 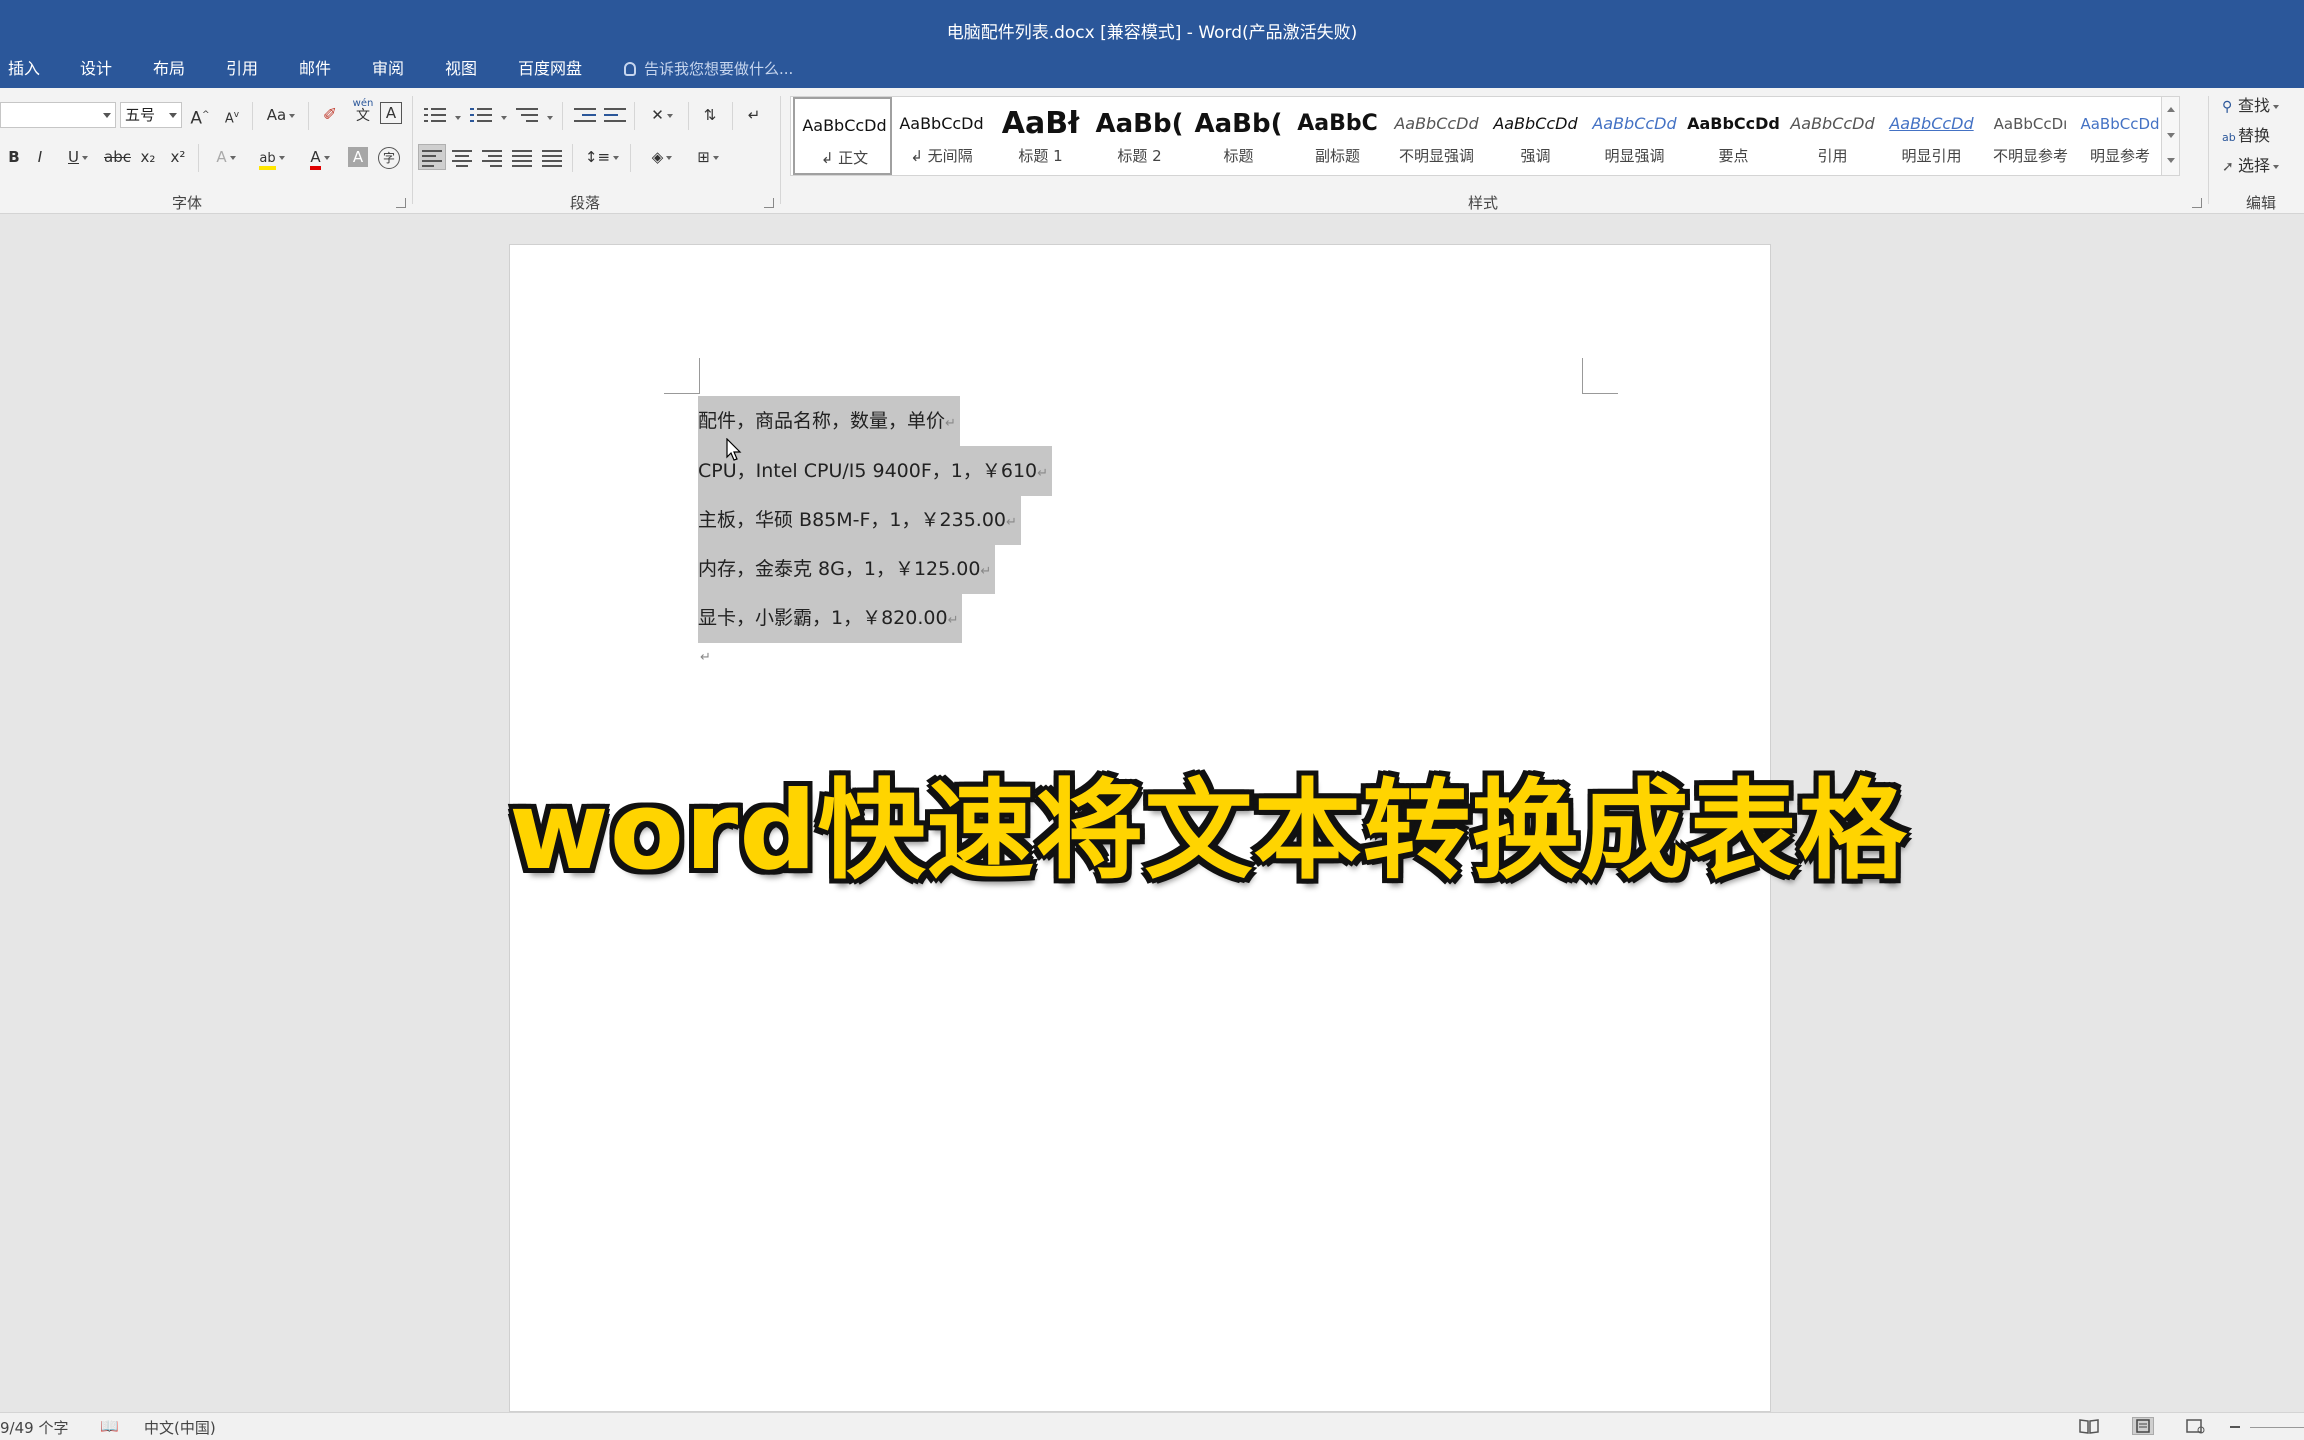 I want to click on phonetic-guide-button: wén 文, so click(x=363, y=111).